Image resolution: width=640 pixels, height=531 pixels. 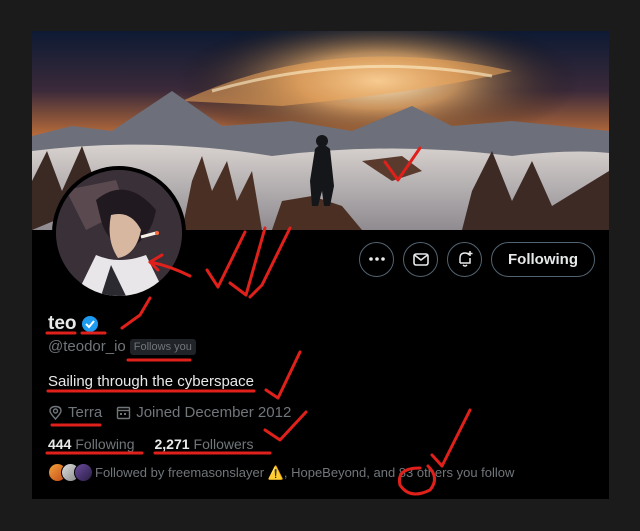 What do you see at coordinates (85, 412) in the screenshot?
I see `location-text: Terra` at bounding box center [85, 412].